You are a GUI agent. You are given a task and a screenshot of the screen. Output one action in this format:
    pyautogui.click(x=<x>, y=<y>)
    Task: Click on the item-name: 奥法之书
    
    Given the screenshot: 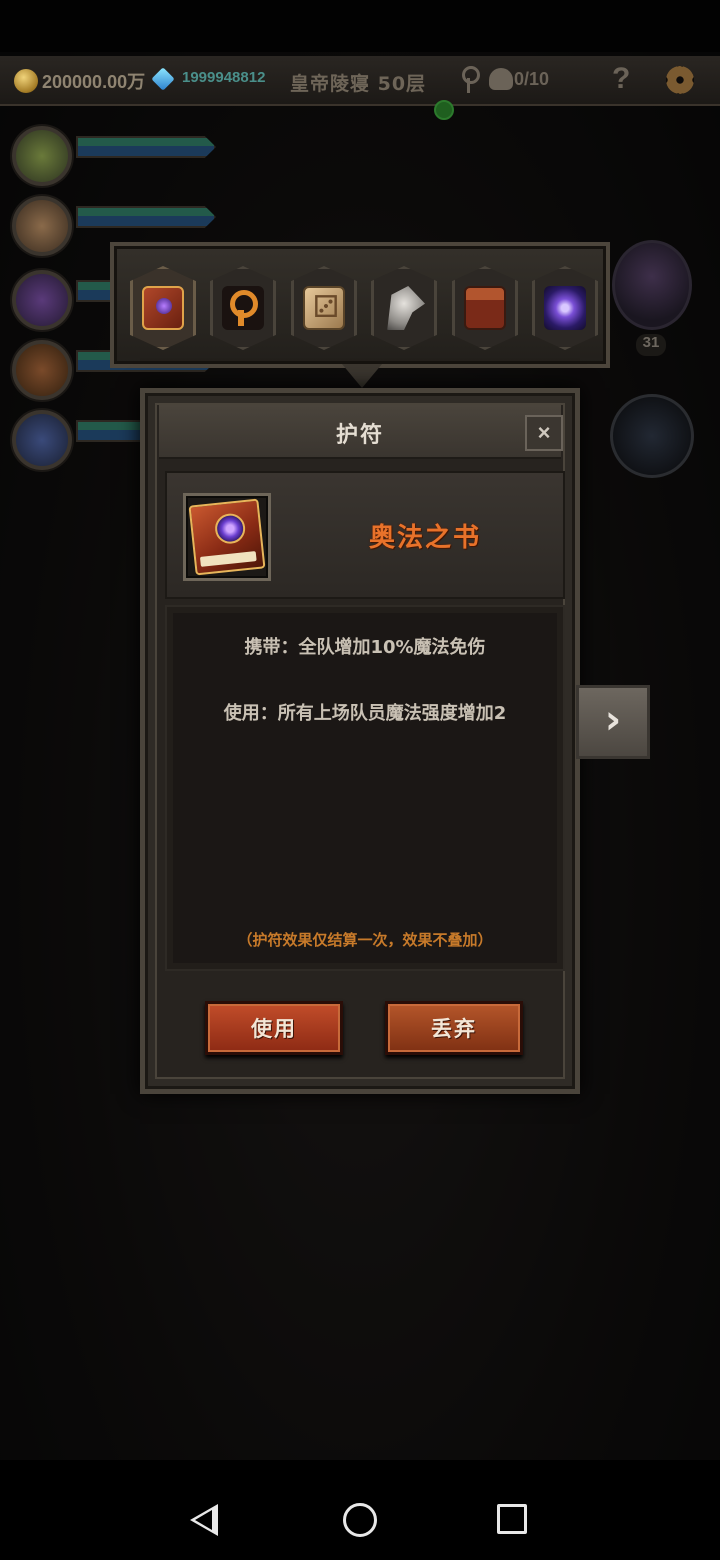 What is the action you would take?
    pyautogui.click(x=424, y=538)
    